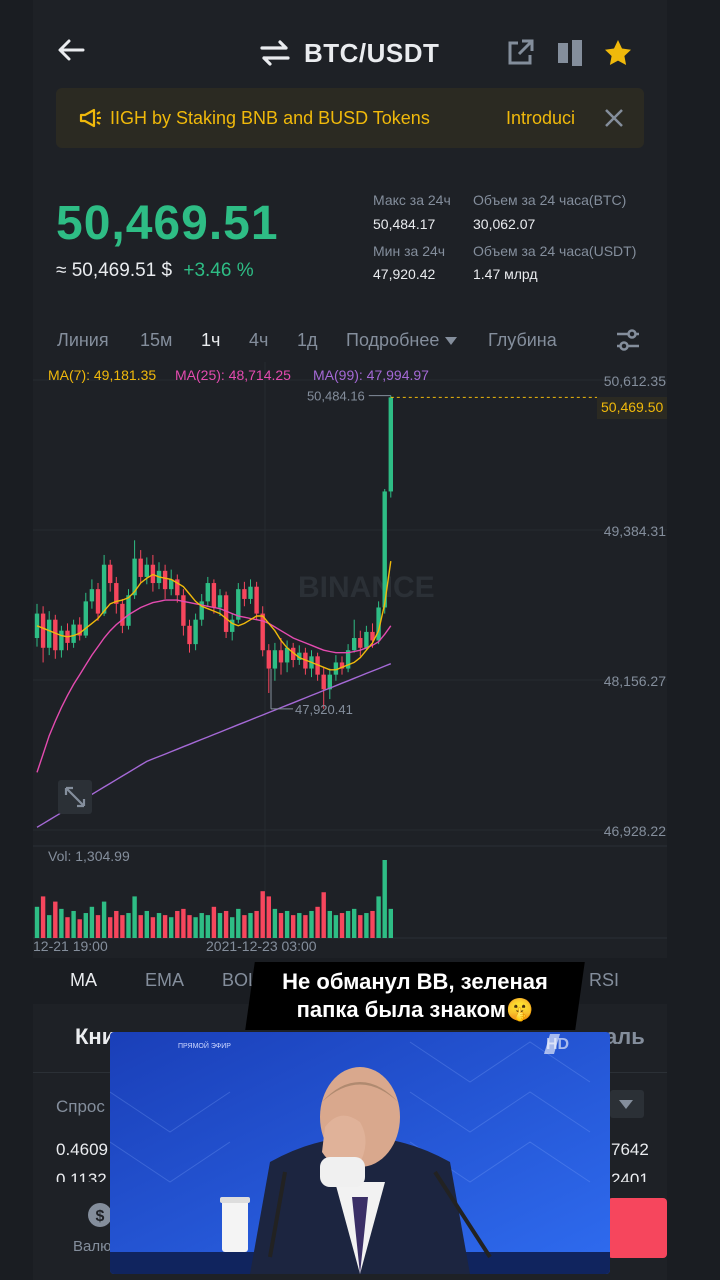 The image size is (720, 1280). What do you see at coordinates (540, 118) in the screenshot?
I see `banner-link: Introduci` at bounding box center [540, 118].